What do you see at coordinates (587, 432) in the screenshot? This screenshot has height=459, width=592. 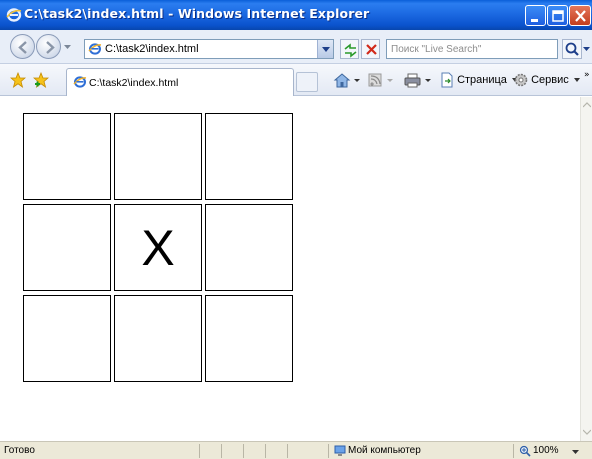 I see `scroll-down-arrow-icon` at bounding box center [587, 432].